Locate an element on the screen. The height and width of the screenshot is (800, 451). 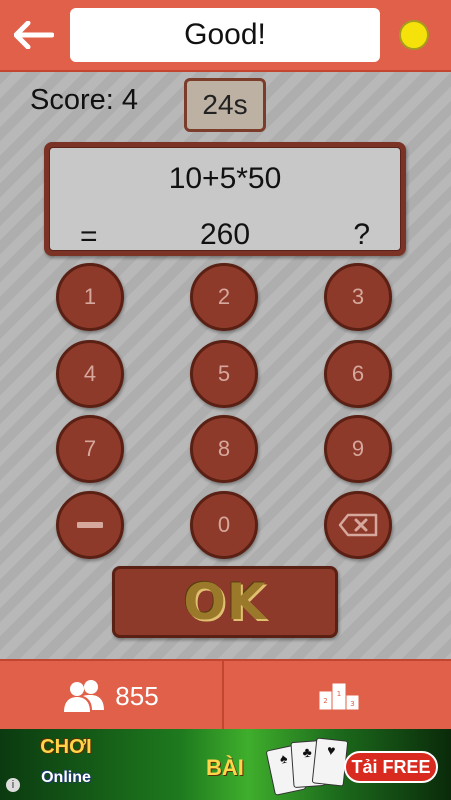
info-icon: i is located at coordinates (13, 785).